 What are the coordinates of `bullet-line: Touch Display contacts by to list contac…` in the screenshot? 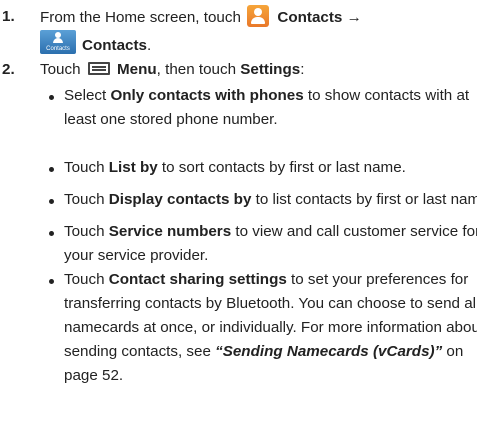 It's located at (270, 200).